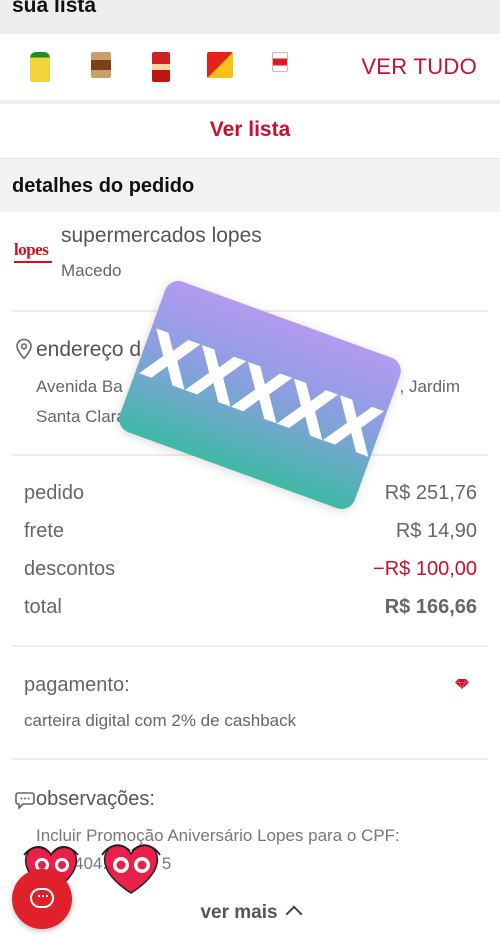  What do you see at coordinates (43, 607) in the screenshot?
I see `summary-label-total: total` at bounding box center [43, 607].